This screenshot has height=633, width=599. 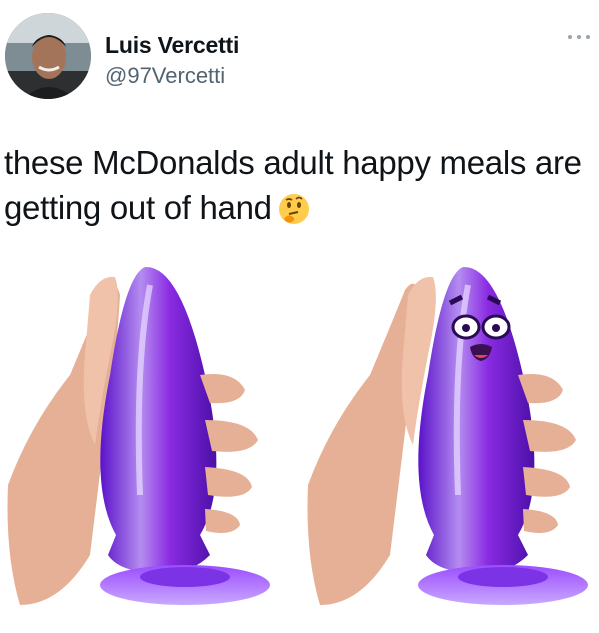 What do you see at coordinates (294, 213) in the screenshot?
I see `thinking-face-emoji-icon` at bounding box center [294, 213].